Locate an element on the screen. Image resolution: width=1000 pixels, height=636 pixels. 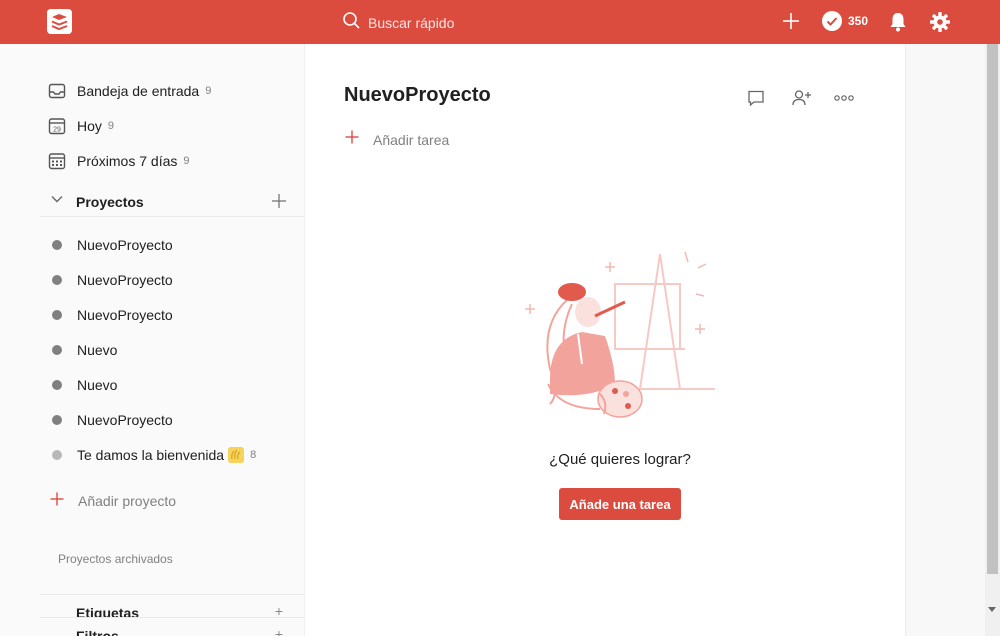
inbox-icon is located at coordinates (57, 91).